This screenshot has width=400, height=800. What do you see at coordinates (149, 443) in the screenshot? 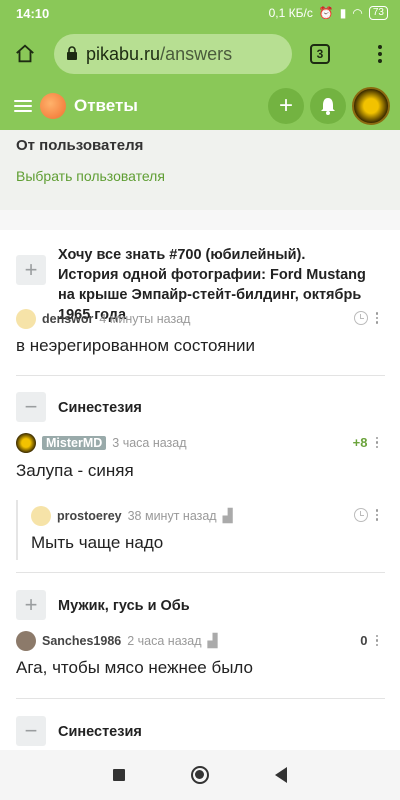
I see `comment-time: 3 часа назад` at bounding box center [149, 443].